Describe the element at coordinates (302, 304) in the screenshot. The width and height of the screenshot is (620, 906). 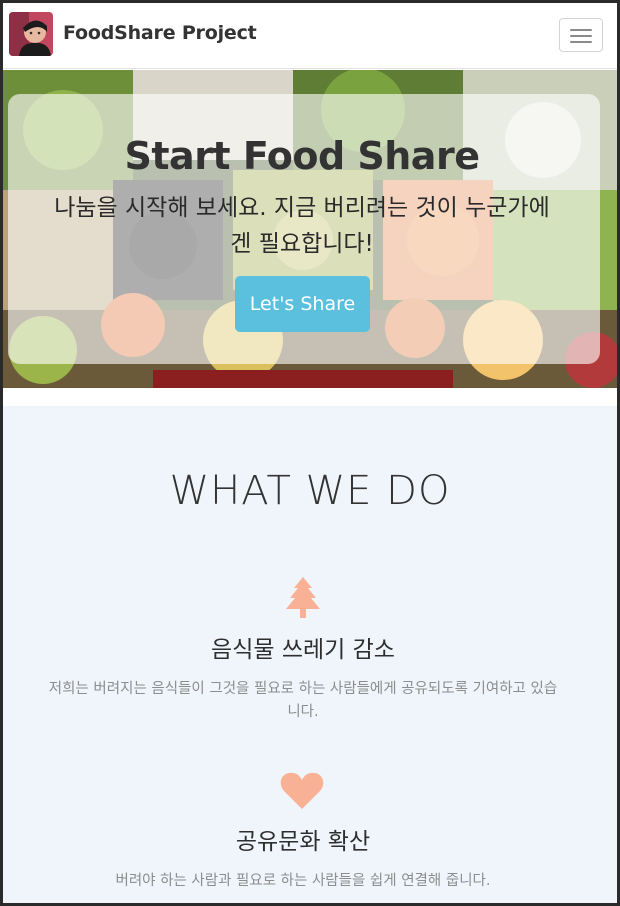
I see `lets-share-button: Let's Share` at that location.